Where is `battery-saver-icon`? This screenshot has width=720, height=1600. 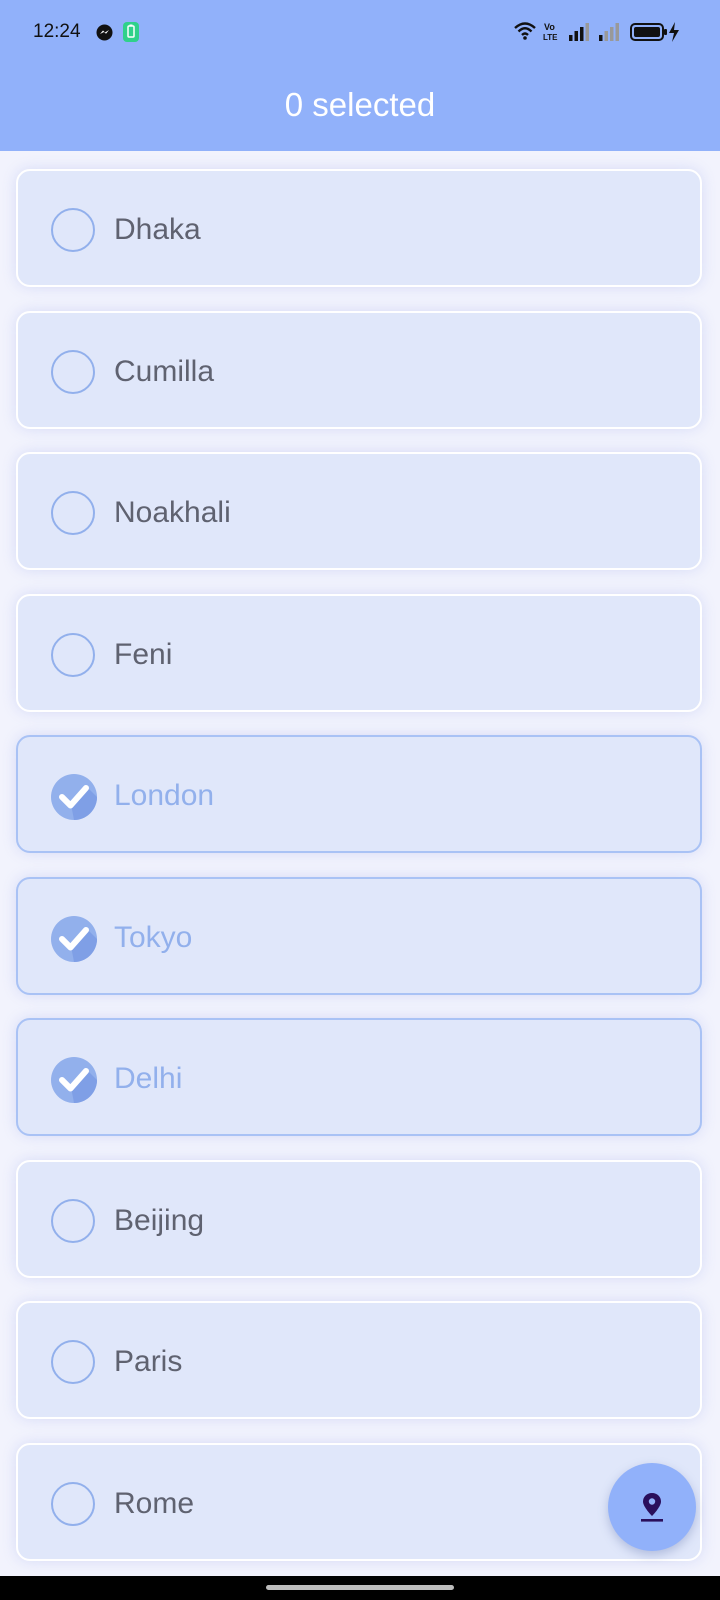
battery-saver-icon is located at coordinates (131, 32).